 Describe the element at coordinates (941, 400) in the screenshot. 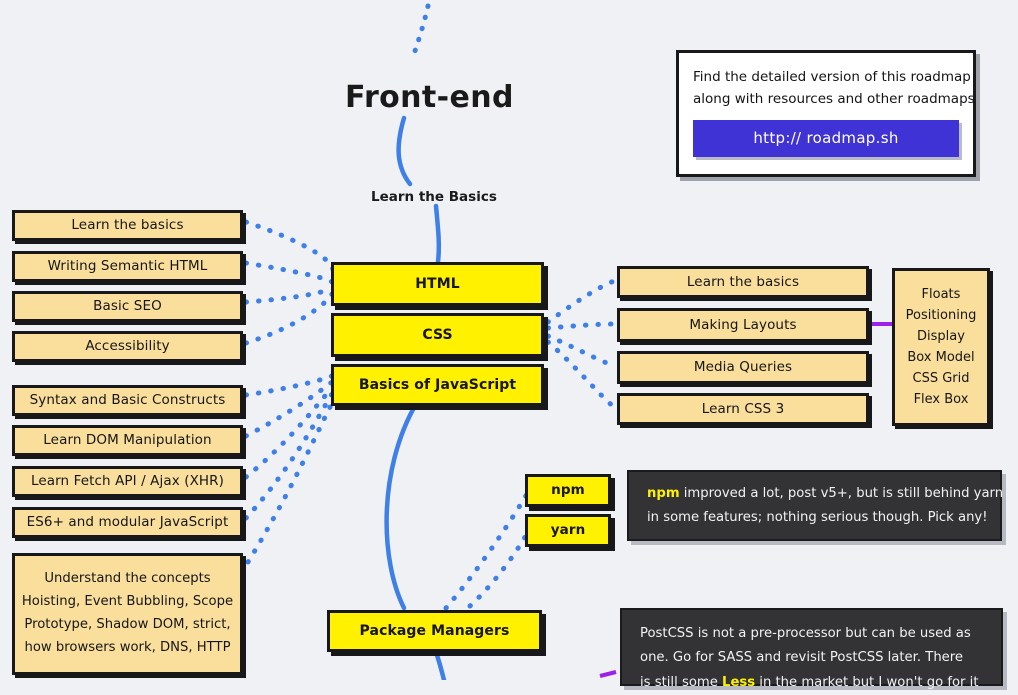

I see `layout-topic-row: Flex Box` at that location.